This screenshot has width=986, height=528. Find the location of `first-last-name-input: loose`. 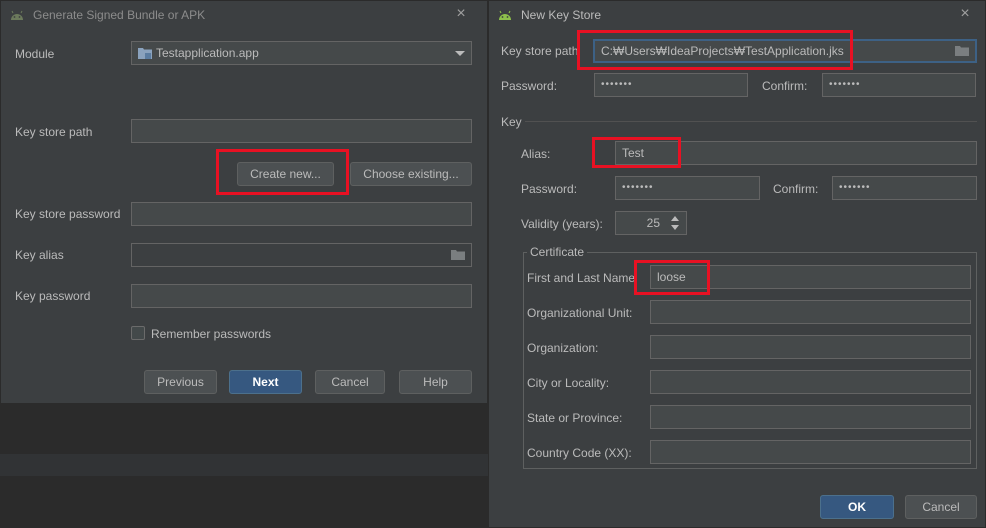

first-last-name-input: loose is located at coordinates (810, 277).